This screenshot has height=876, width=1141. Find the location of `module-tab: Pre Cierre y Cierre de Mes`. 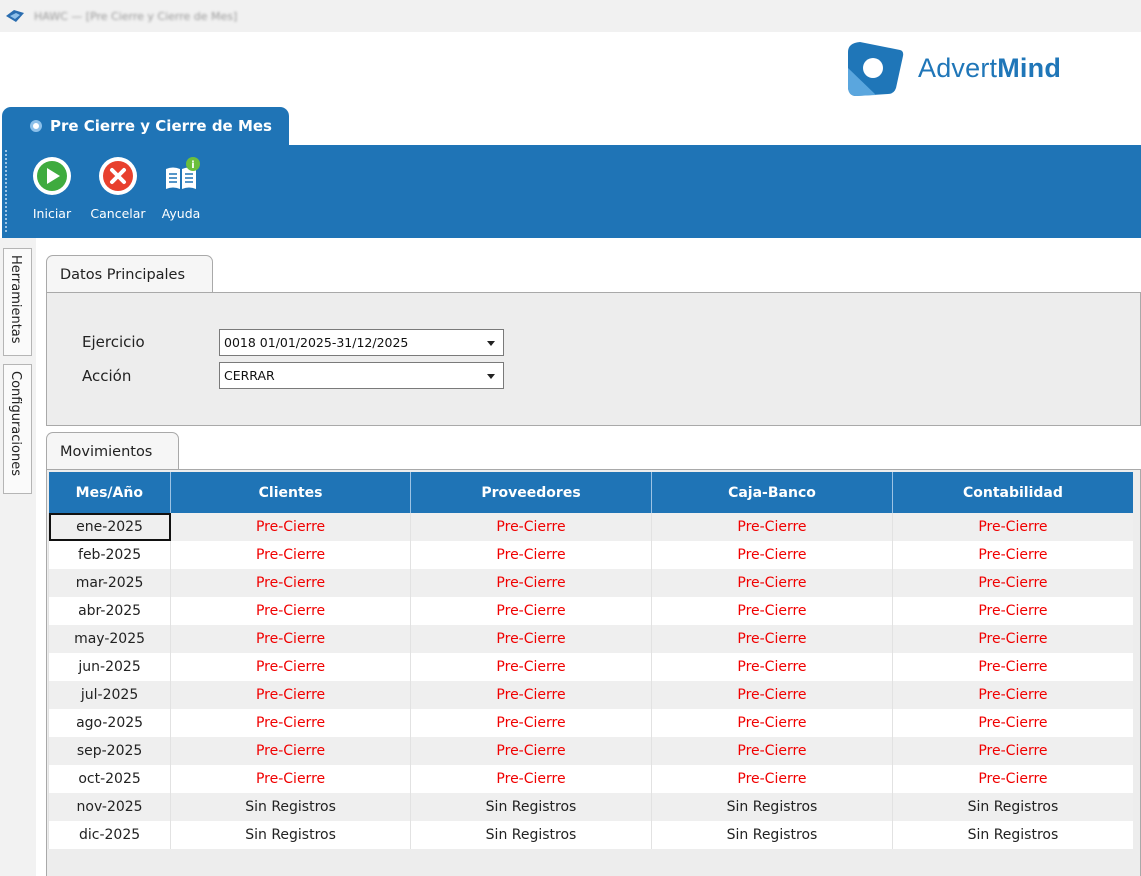

module-tab: Pre Cierre y Cierre de Mes is located at coordinates (145, 126).